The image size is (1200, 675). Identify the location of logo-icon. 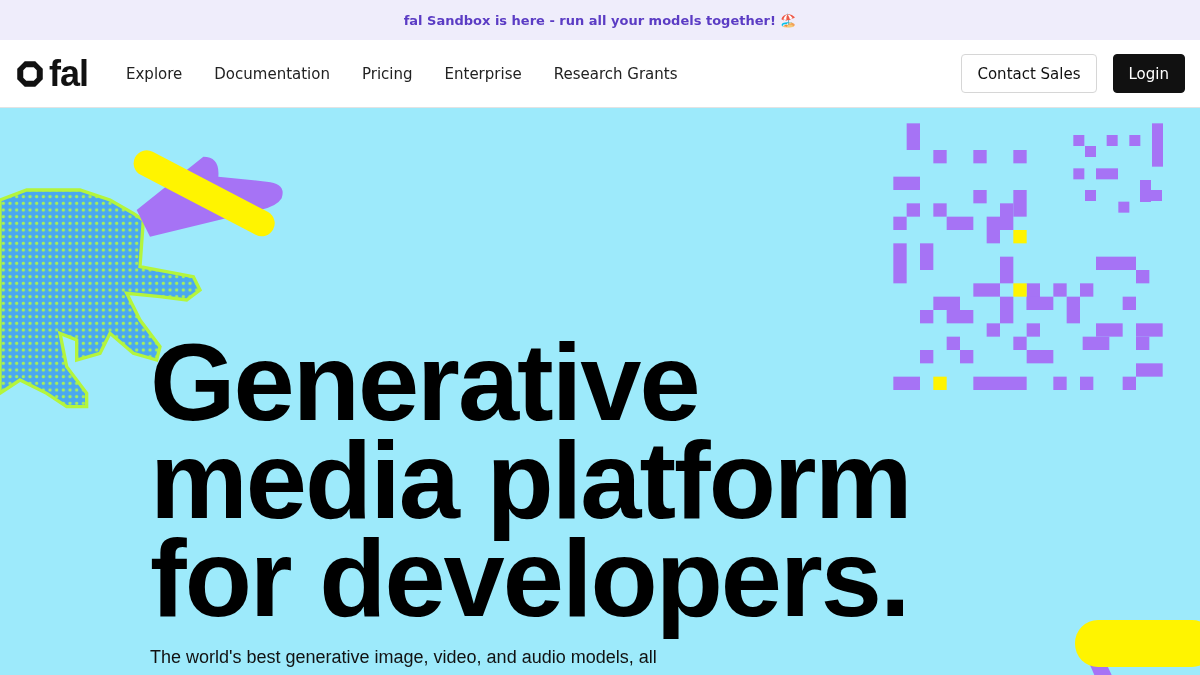
(30, 73).